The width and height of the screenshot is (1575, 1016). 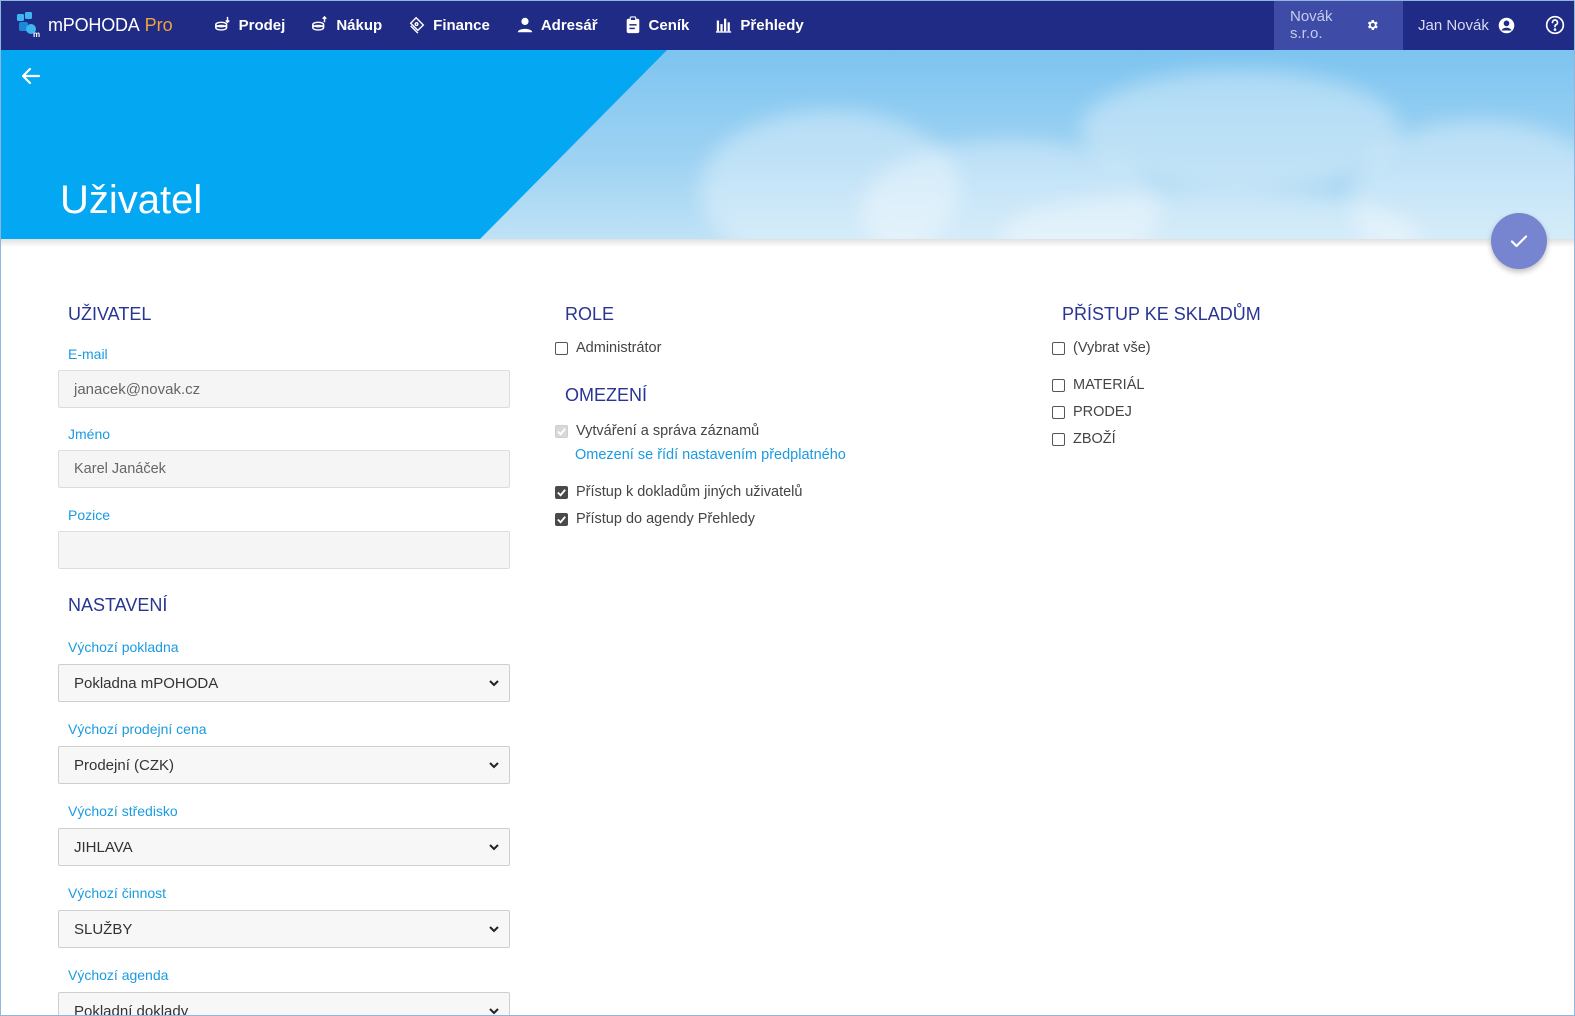 I want to click on gear-icon, so click(x=1373, y=25).